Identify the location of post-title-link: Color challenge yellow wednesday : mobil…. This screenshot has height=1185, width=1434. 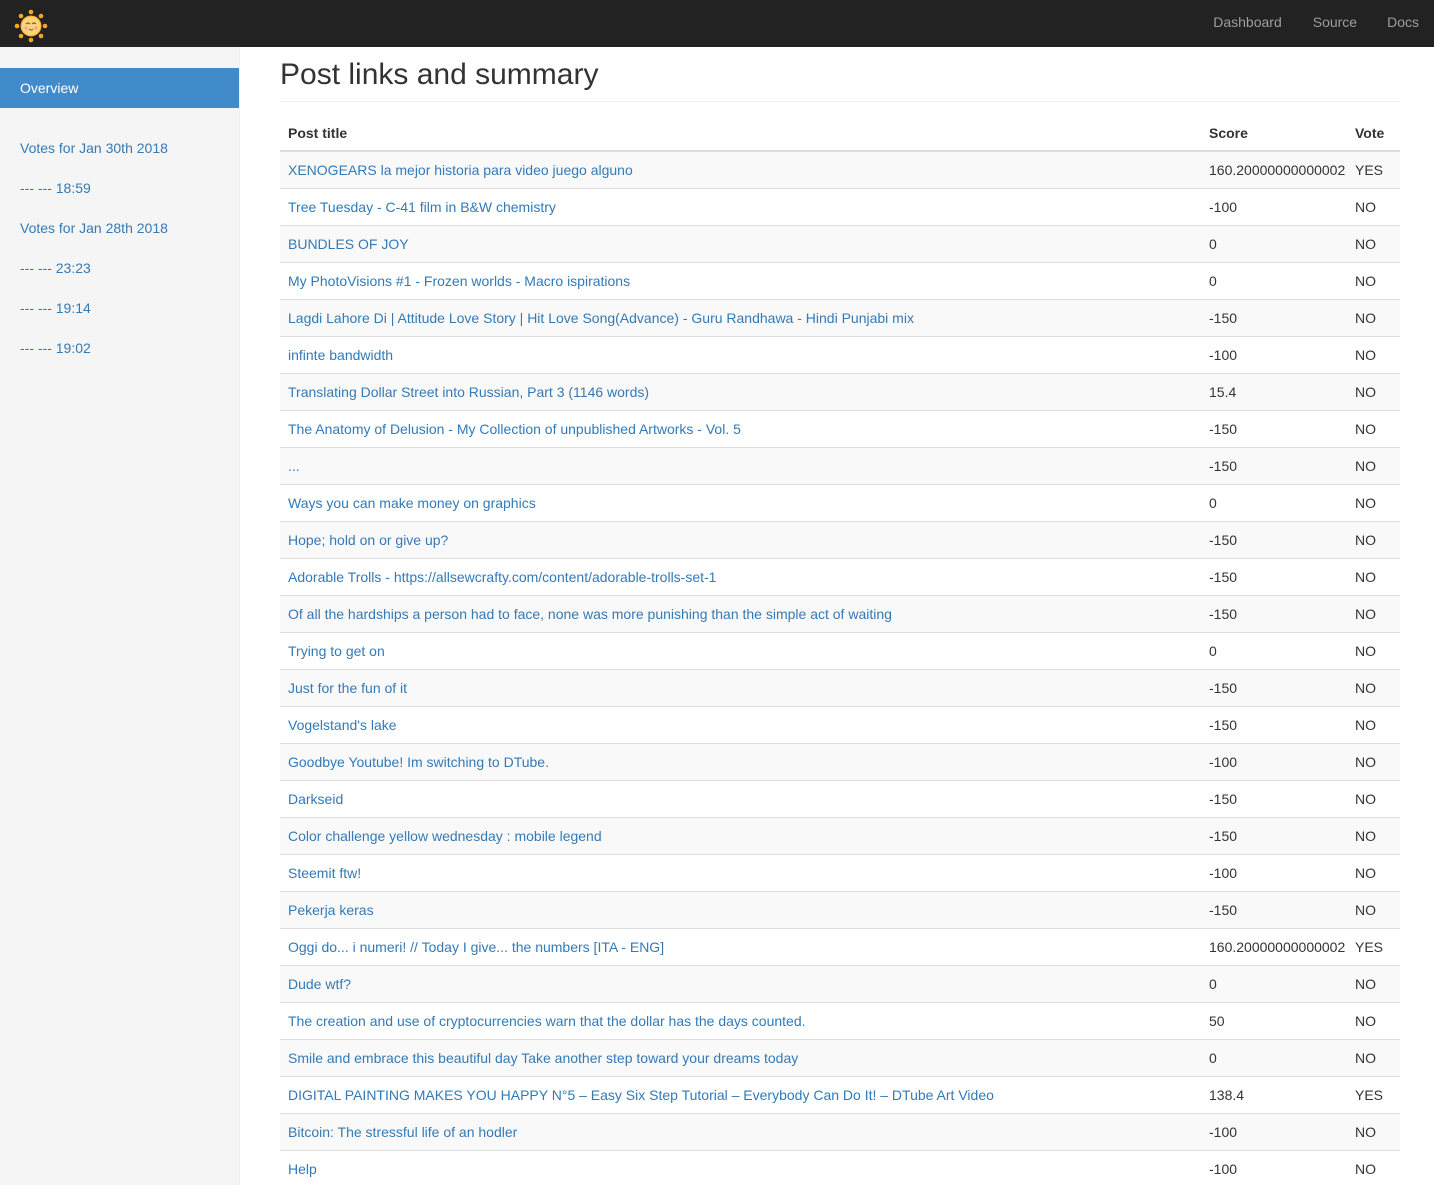
(445, 836).